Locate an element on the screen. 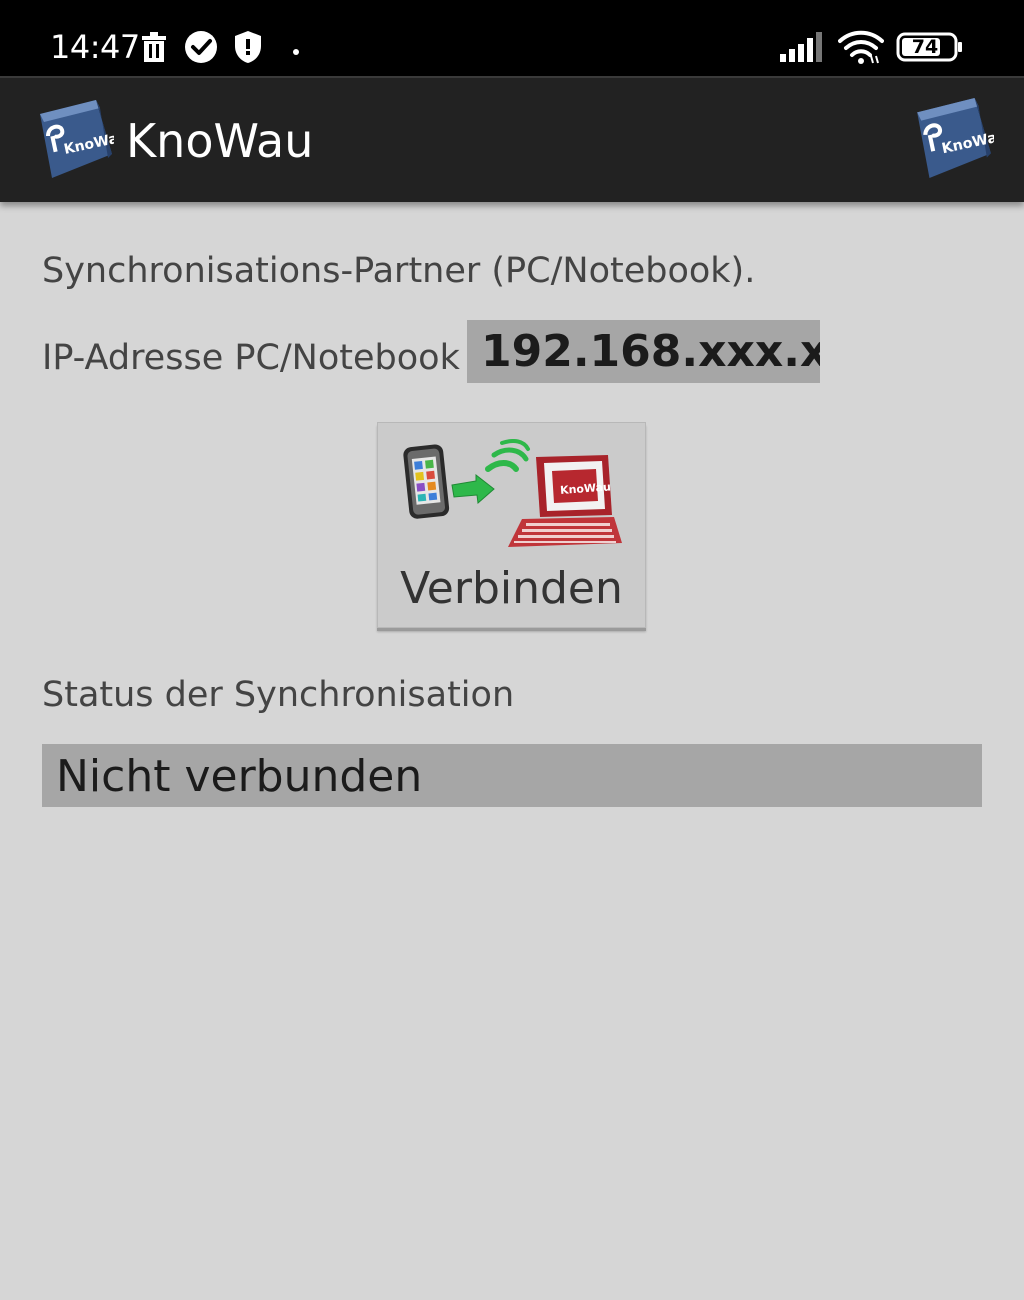 The image size is (1024, 1300). battery-level: 74 is located at coordinates (925, 47).